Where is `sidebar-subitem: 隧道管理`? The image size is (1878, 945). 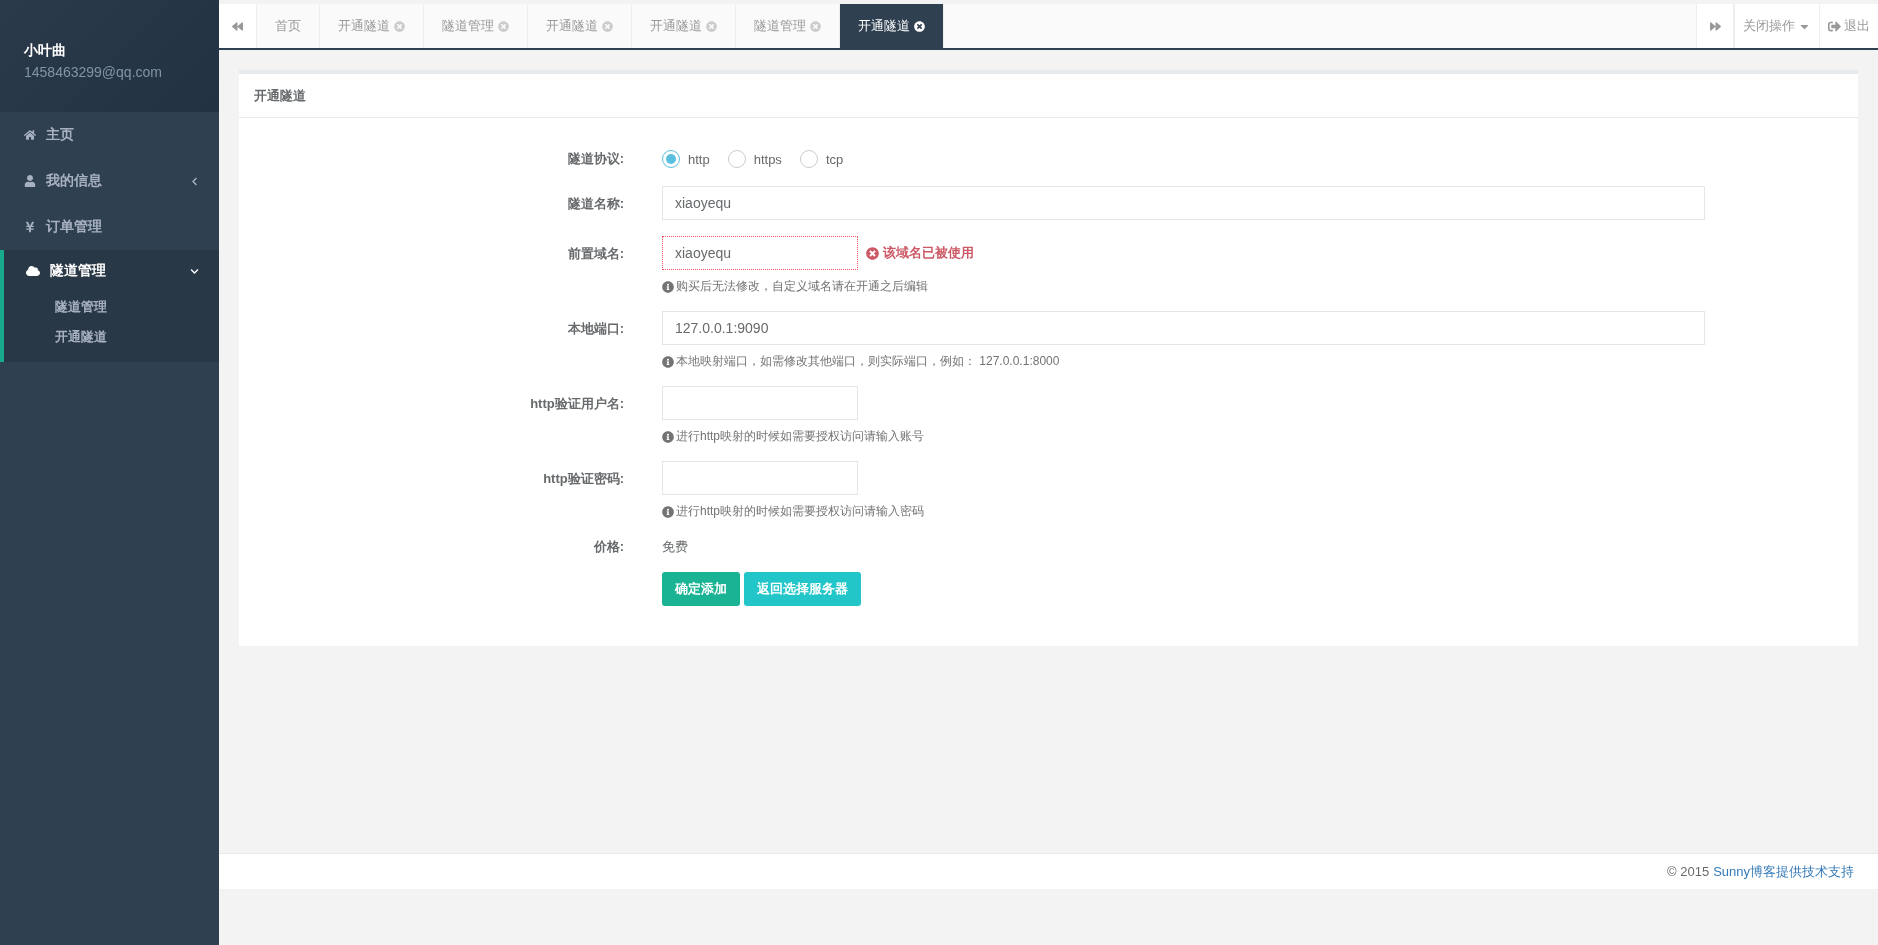
sidebar-subitem: 隧道管理 is located at coordinates (111, 307).